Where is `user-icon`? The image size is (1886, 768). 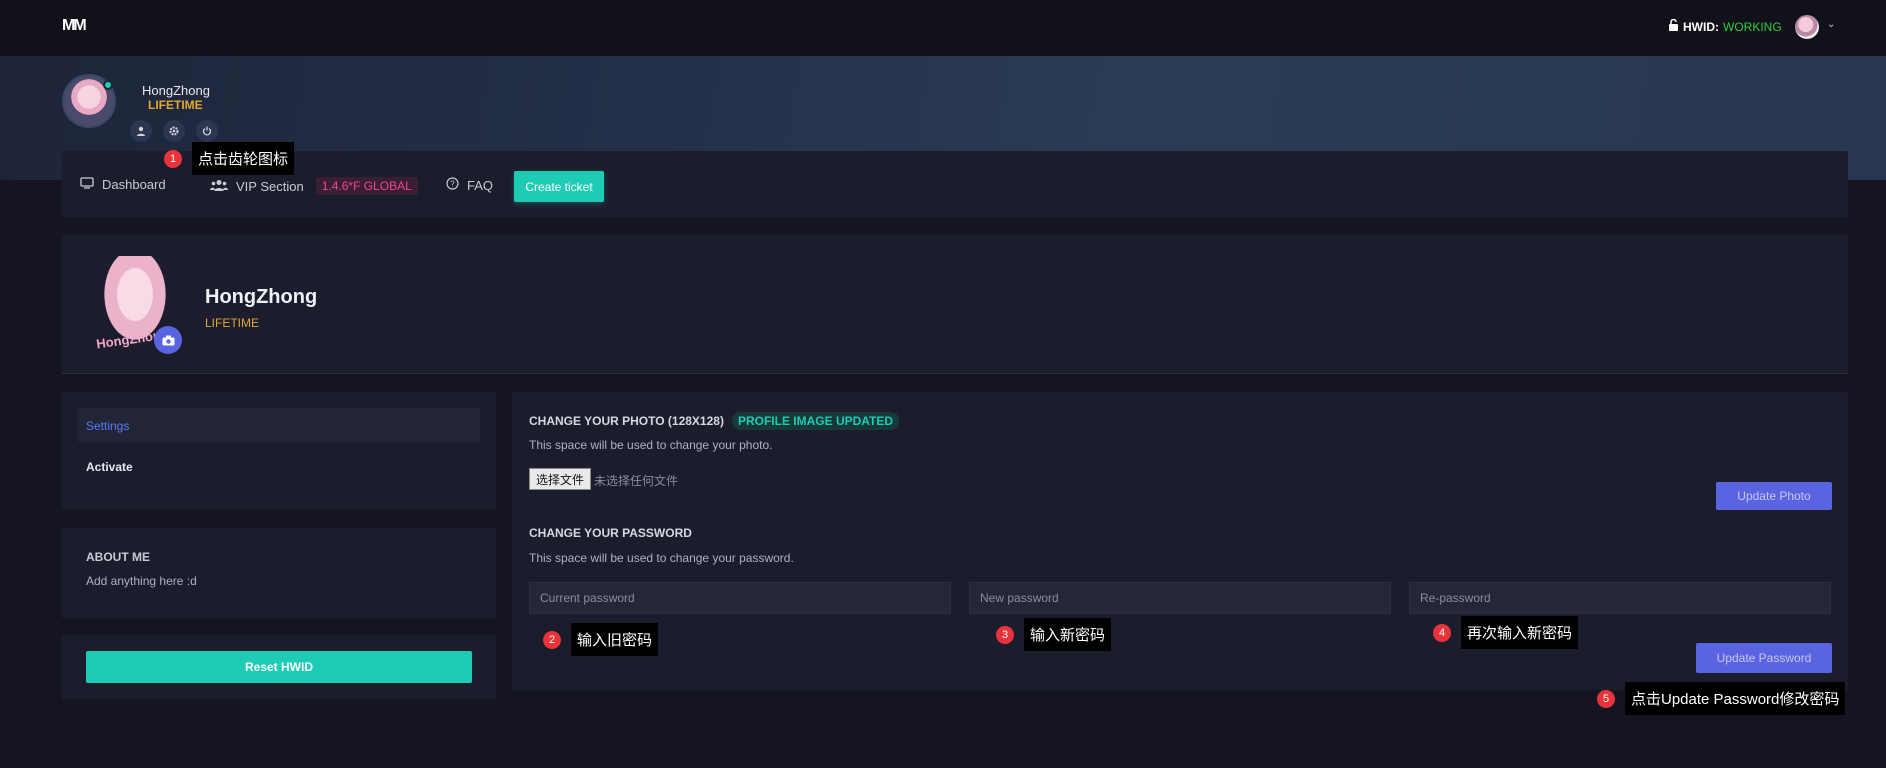 user-icon is located at coordinates (141, 131).